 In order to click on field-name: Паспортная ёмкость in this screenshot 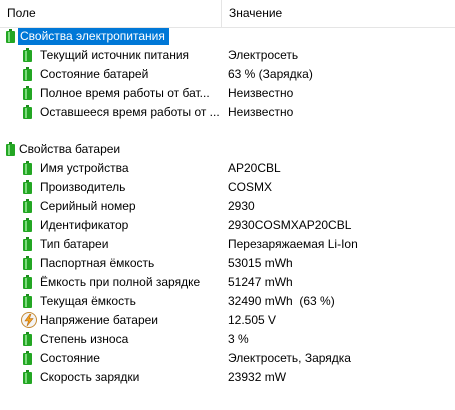, I will do `click(97, 263)`.